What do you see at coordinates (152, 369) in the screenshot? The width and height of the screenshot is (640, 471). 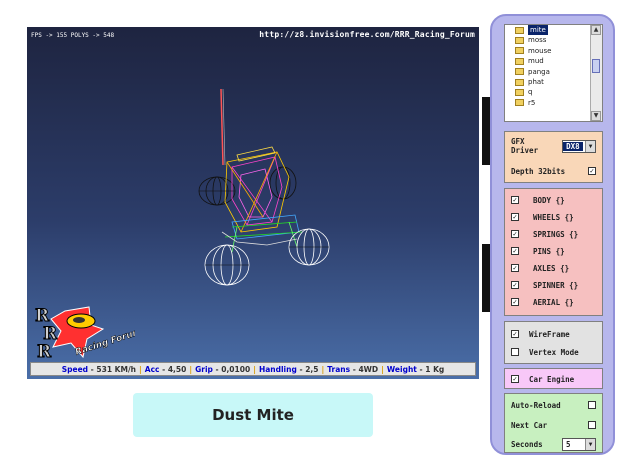 I see `stat-acc-label: Acc` at bounding box center [152, 369].